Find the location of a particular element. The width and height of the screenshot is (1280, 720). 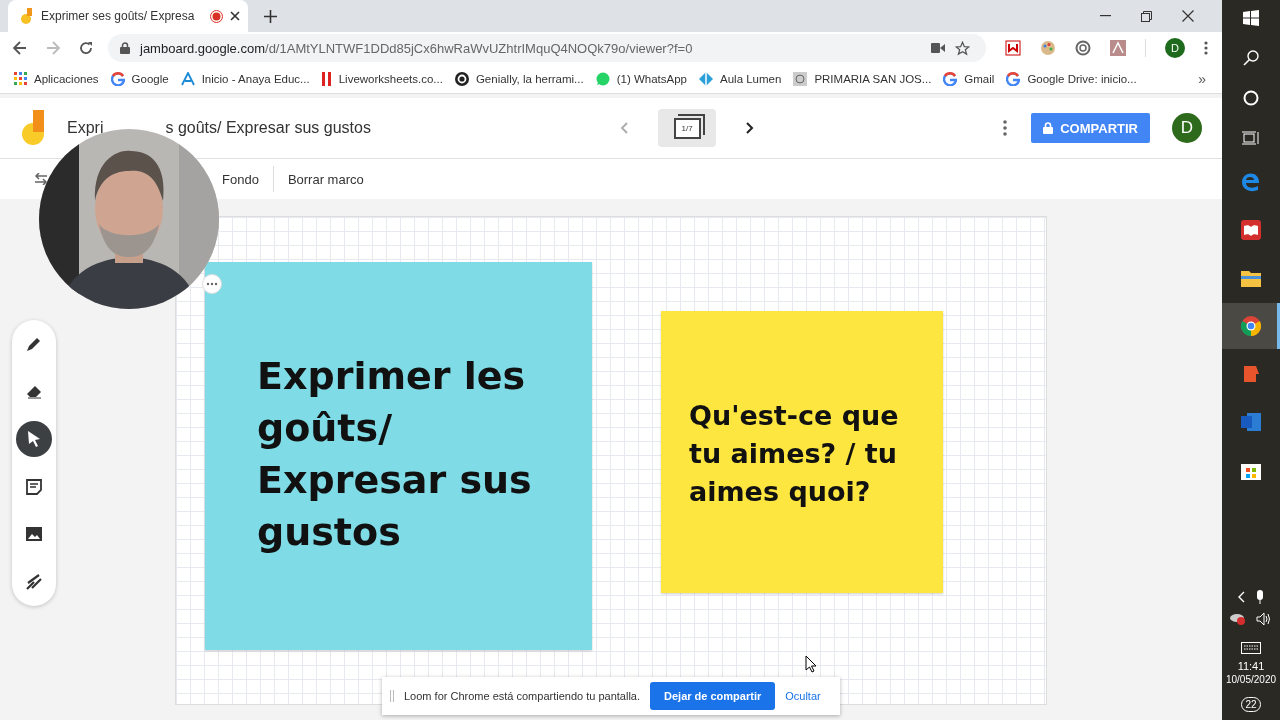

stop-sharing-button: Dejar de compartir is located at coordinates (713, 696).